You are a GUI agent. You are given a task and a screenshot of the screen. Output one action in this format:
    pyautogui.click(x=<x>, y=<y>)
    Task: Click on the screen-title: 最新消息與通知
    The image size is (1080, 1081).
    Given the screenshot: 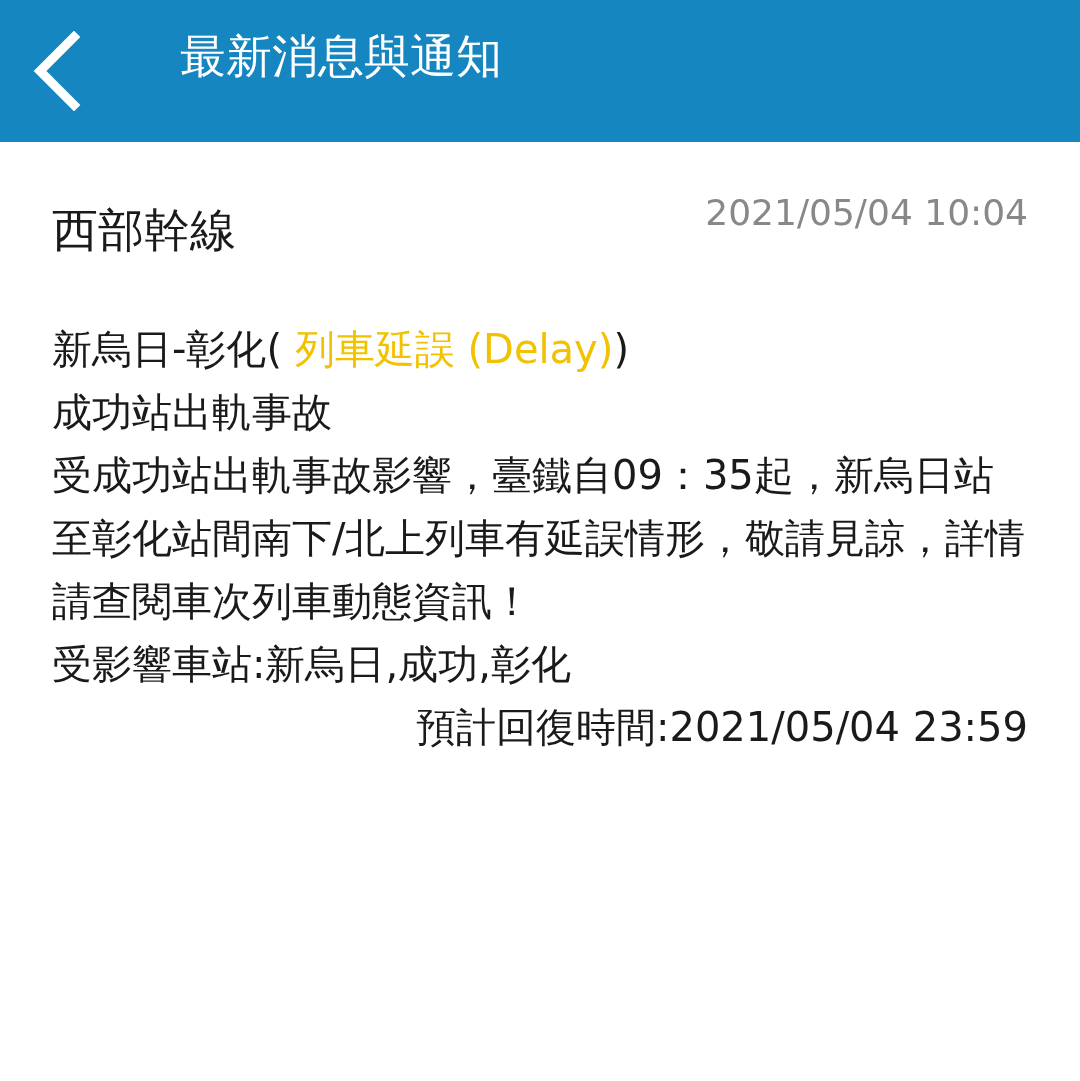 What is the action you would take?
    pyautogui.click(x=341, y=56)
    